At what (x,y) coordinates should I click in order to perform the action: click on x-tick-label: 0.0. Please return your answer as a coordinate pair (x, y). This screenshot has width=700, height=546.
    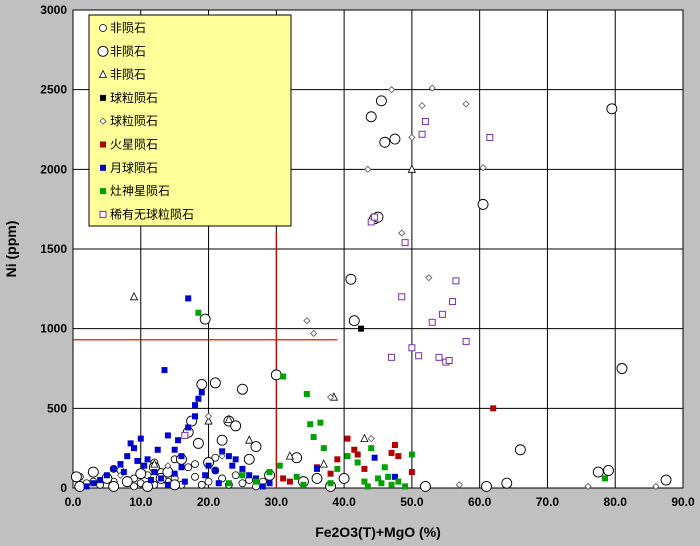
    Looking at the image, I should click on (73, 502).